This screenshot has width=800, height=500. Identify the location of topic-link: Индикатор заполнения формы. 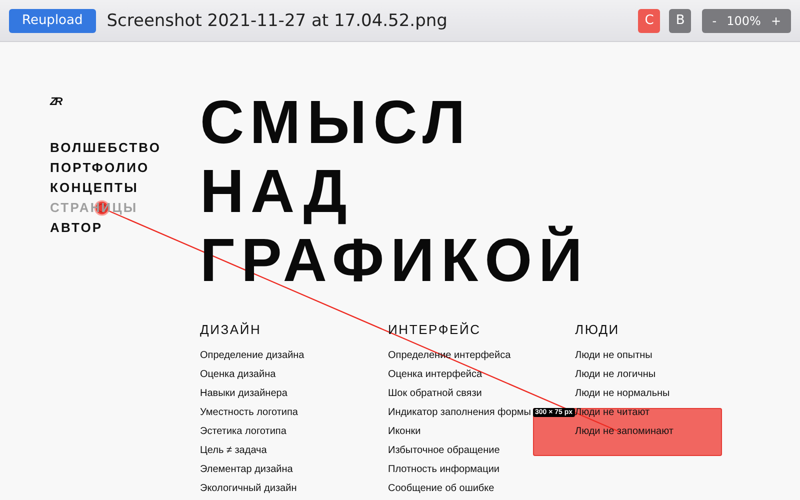
(459, 412).